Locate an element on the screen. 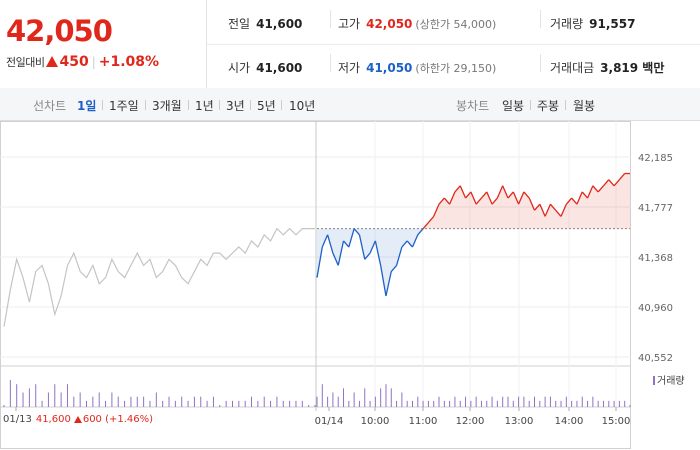 The height and width of the screenshot is (450, 700). prev-day-date: 01/13 is located at coordinates (17, 419).